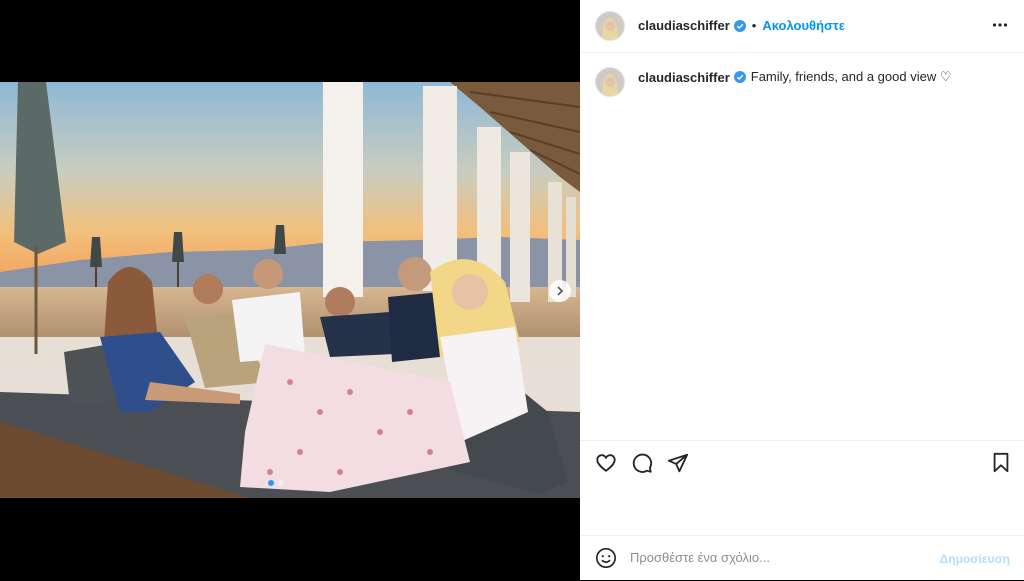  I want to click on emoji-icon, so click(606, 558).